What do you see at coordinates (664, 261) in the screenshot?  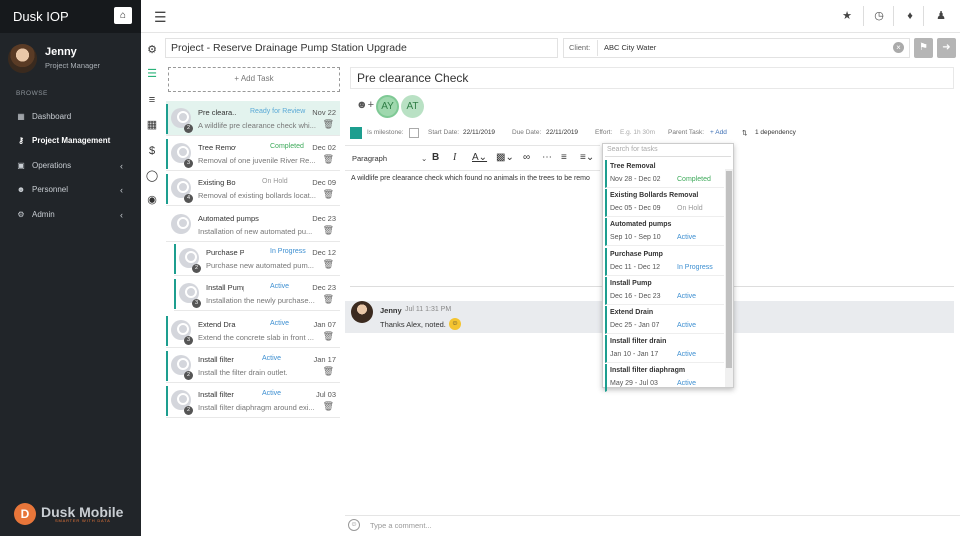 I see `dependency-option: Purchase Pump Dec 11 - Dec 12 In Progress` at bounding box center [664, 261].